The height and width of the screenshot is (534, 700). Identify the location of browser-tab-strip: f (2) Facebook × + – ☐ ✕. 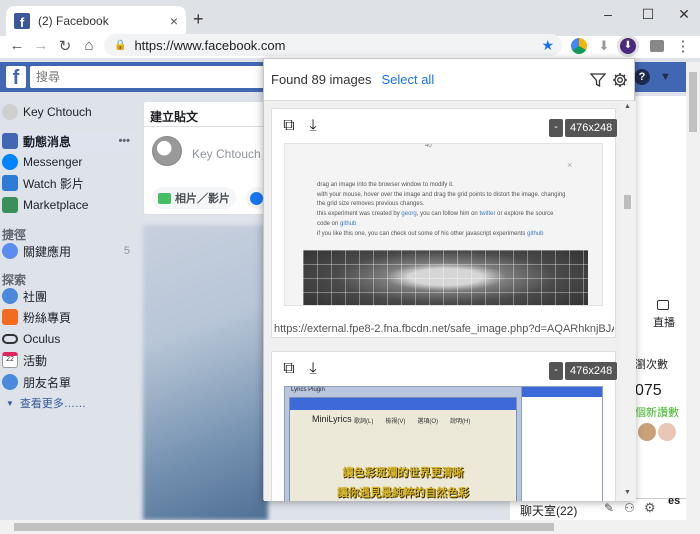
(350, 18).